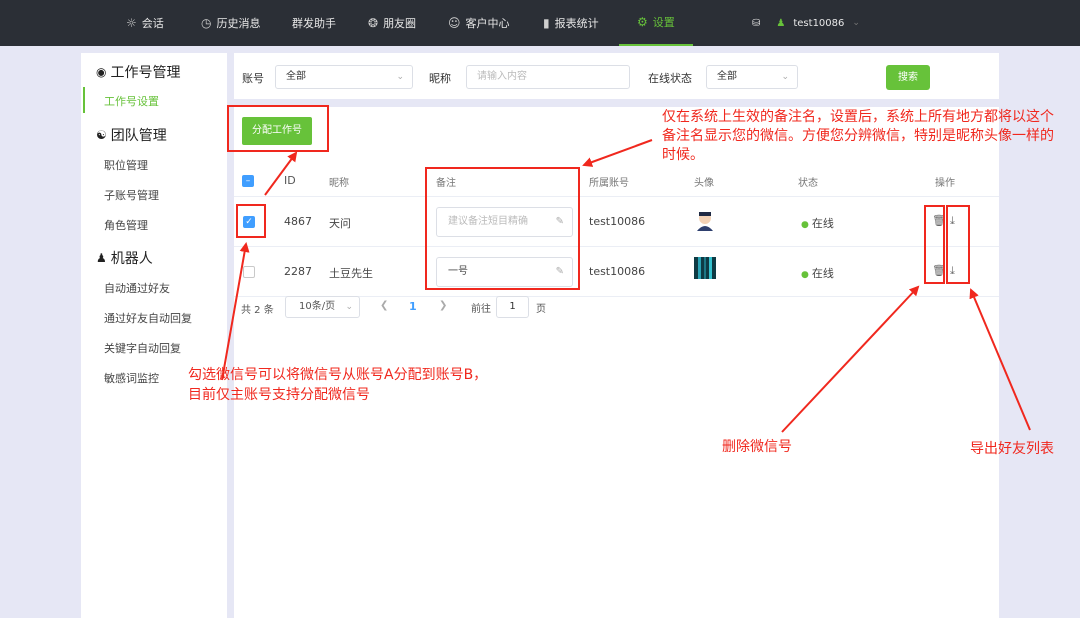 Image resolution: width=1080 pixels, height=618 pixels. What do you see at coordinates (339, 183) in the screenshot?
I see `col-nickname: 昵称` at bounding box center [339, 183].